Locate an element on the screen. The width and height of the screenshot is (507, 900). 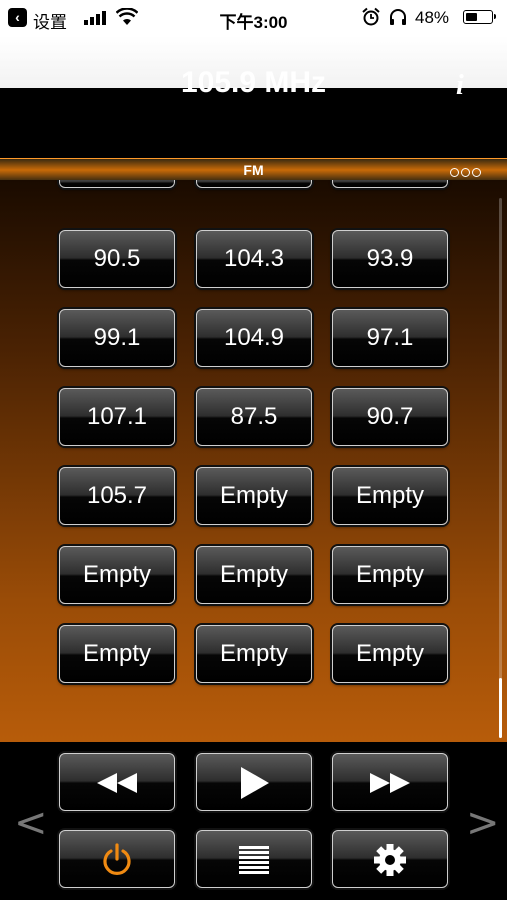
fast-forward-icon is located at coordinates (390, 782).